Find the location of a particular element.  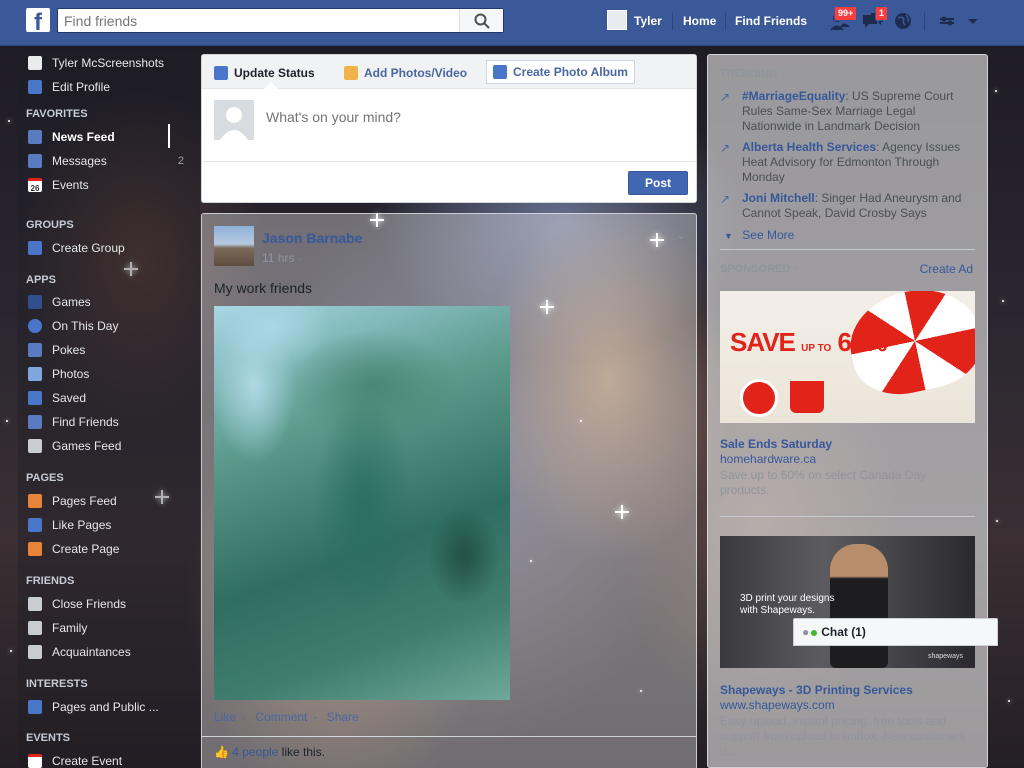

ad-title-link: Shapeways - 3D Printing Services is located at coordinates (816, 690).